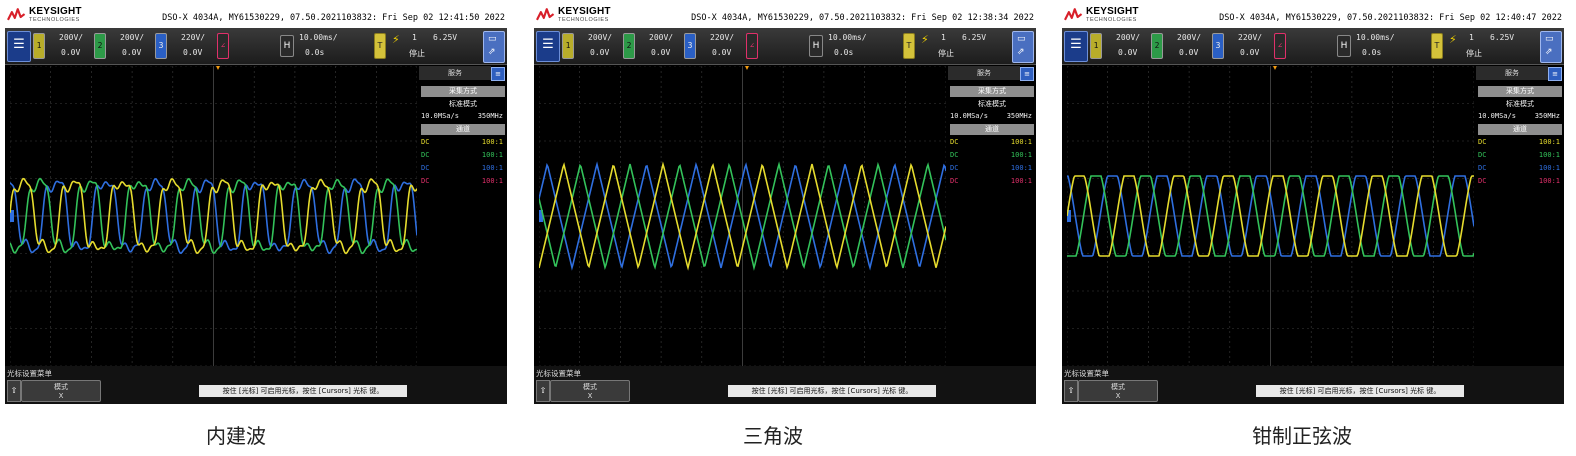  I want to click on channel-3-scale: 220V/, so click(193, 37).